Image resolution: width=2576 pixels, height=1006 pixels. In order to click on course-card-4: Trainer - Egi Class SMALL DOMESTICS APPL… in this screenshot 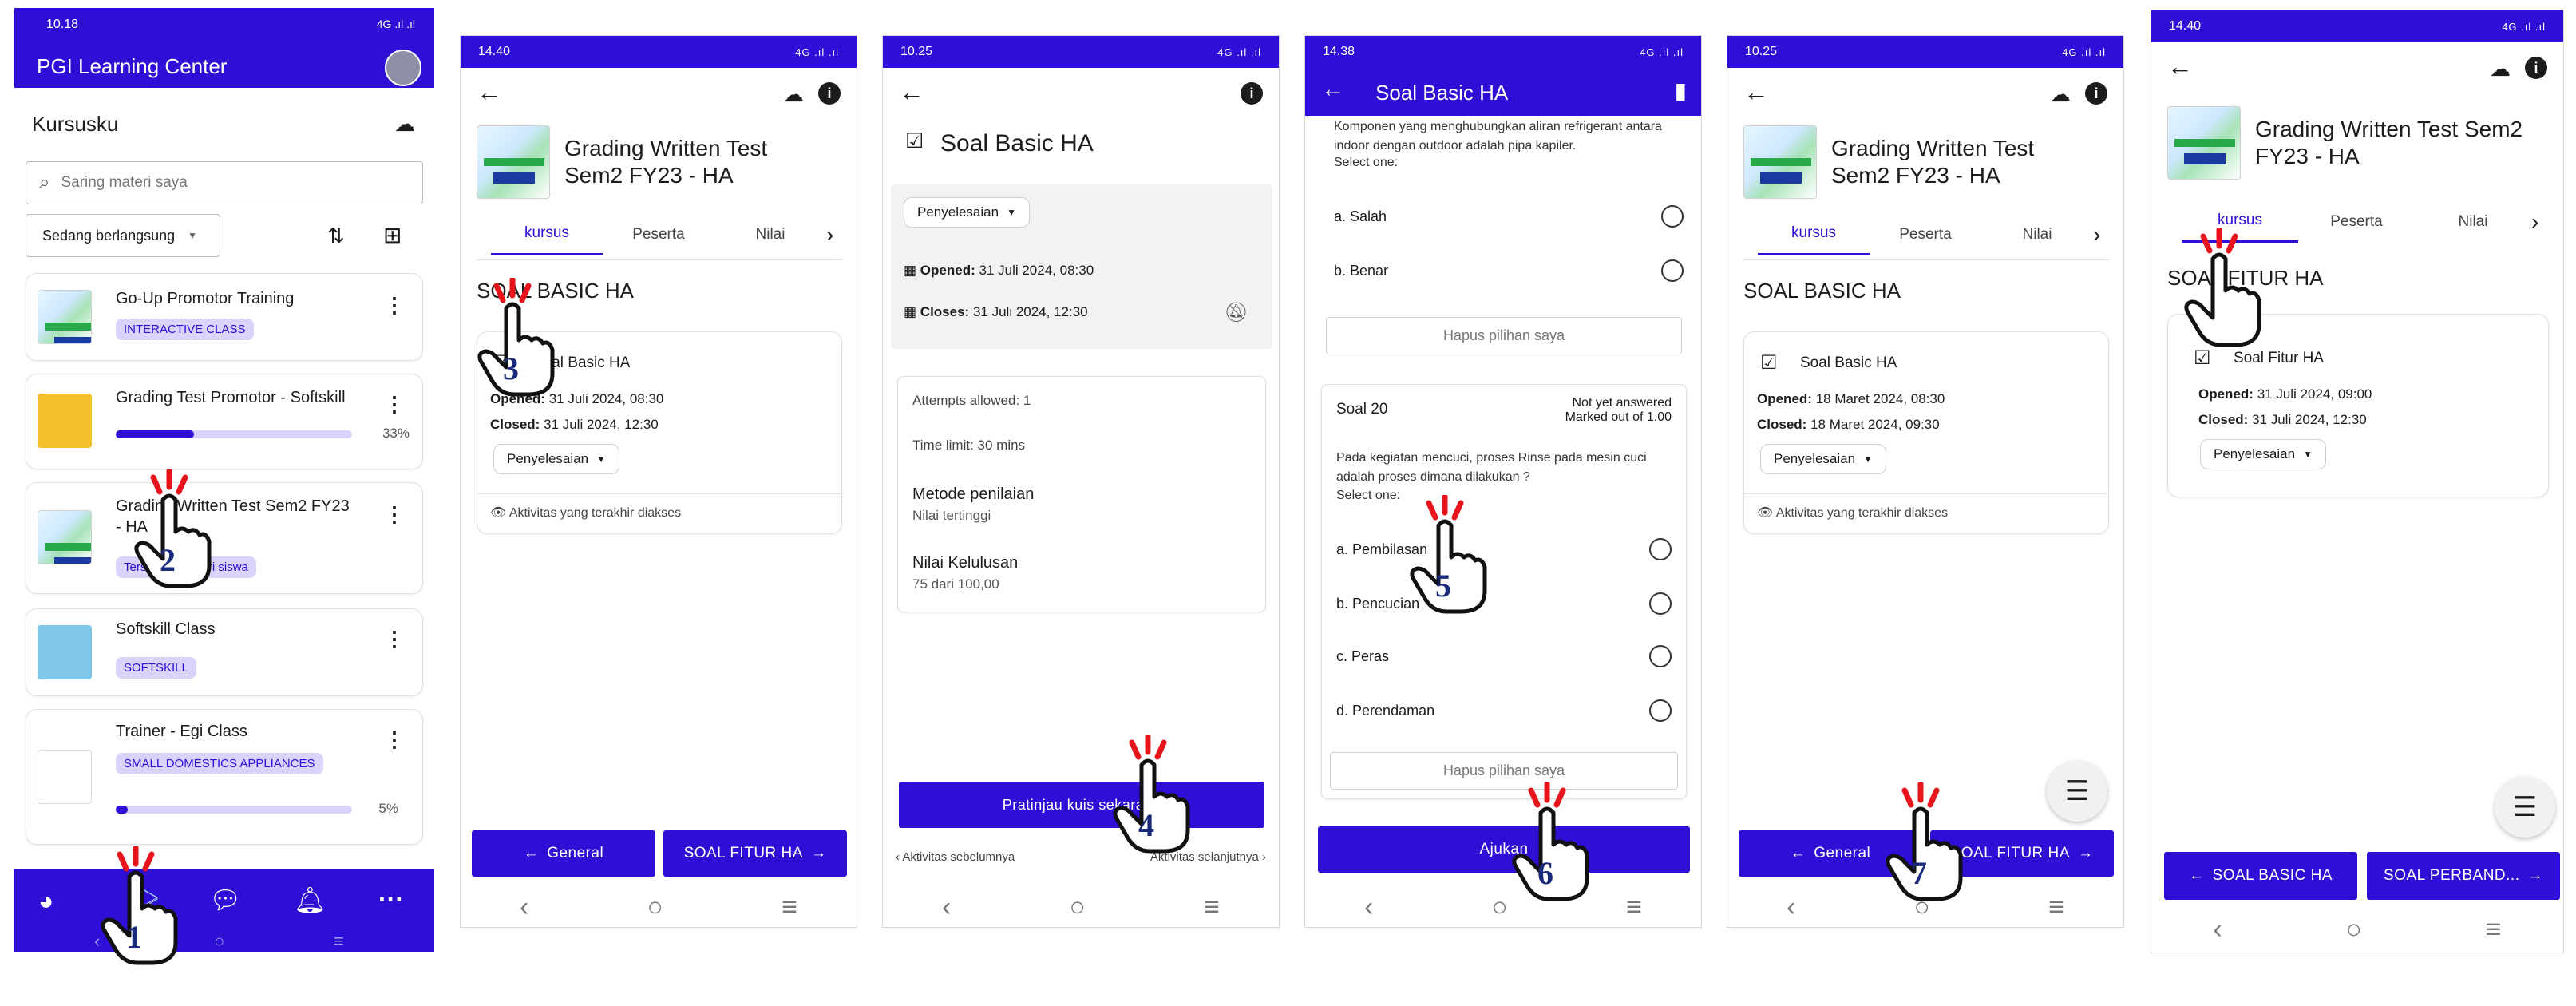, I will do `click(225, 777)`.